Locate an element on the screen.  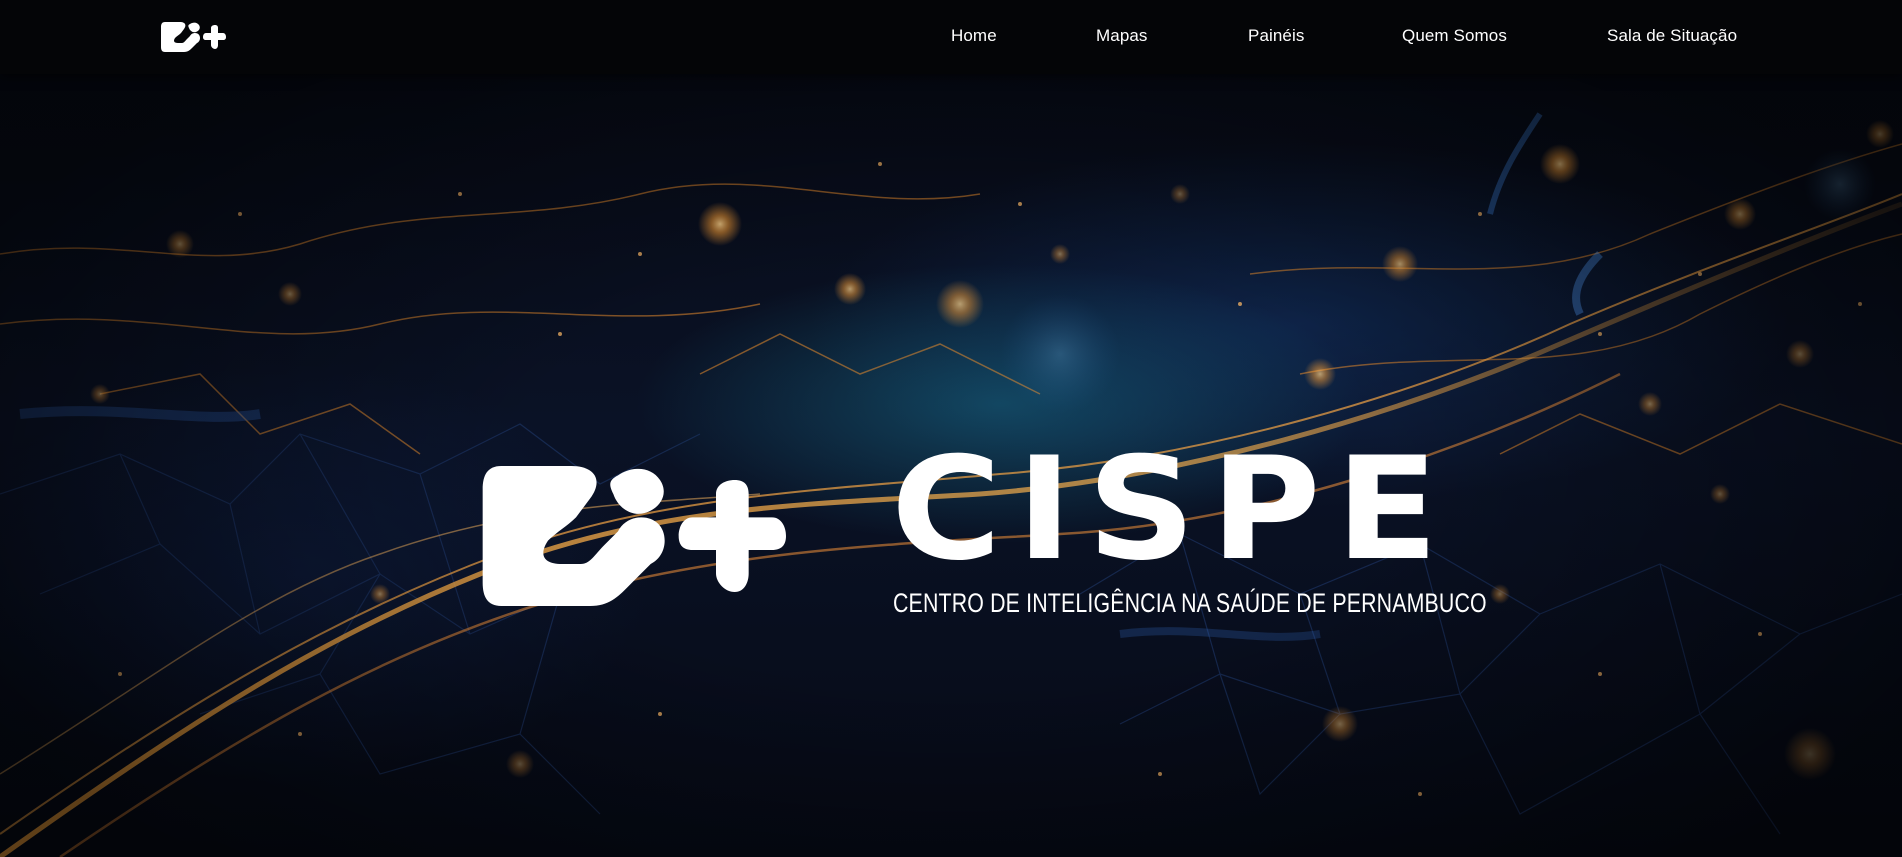
nav-link-paineis: Painéis is located at coordinates (1276, 36).